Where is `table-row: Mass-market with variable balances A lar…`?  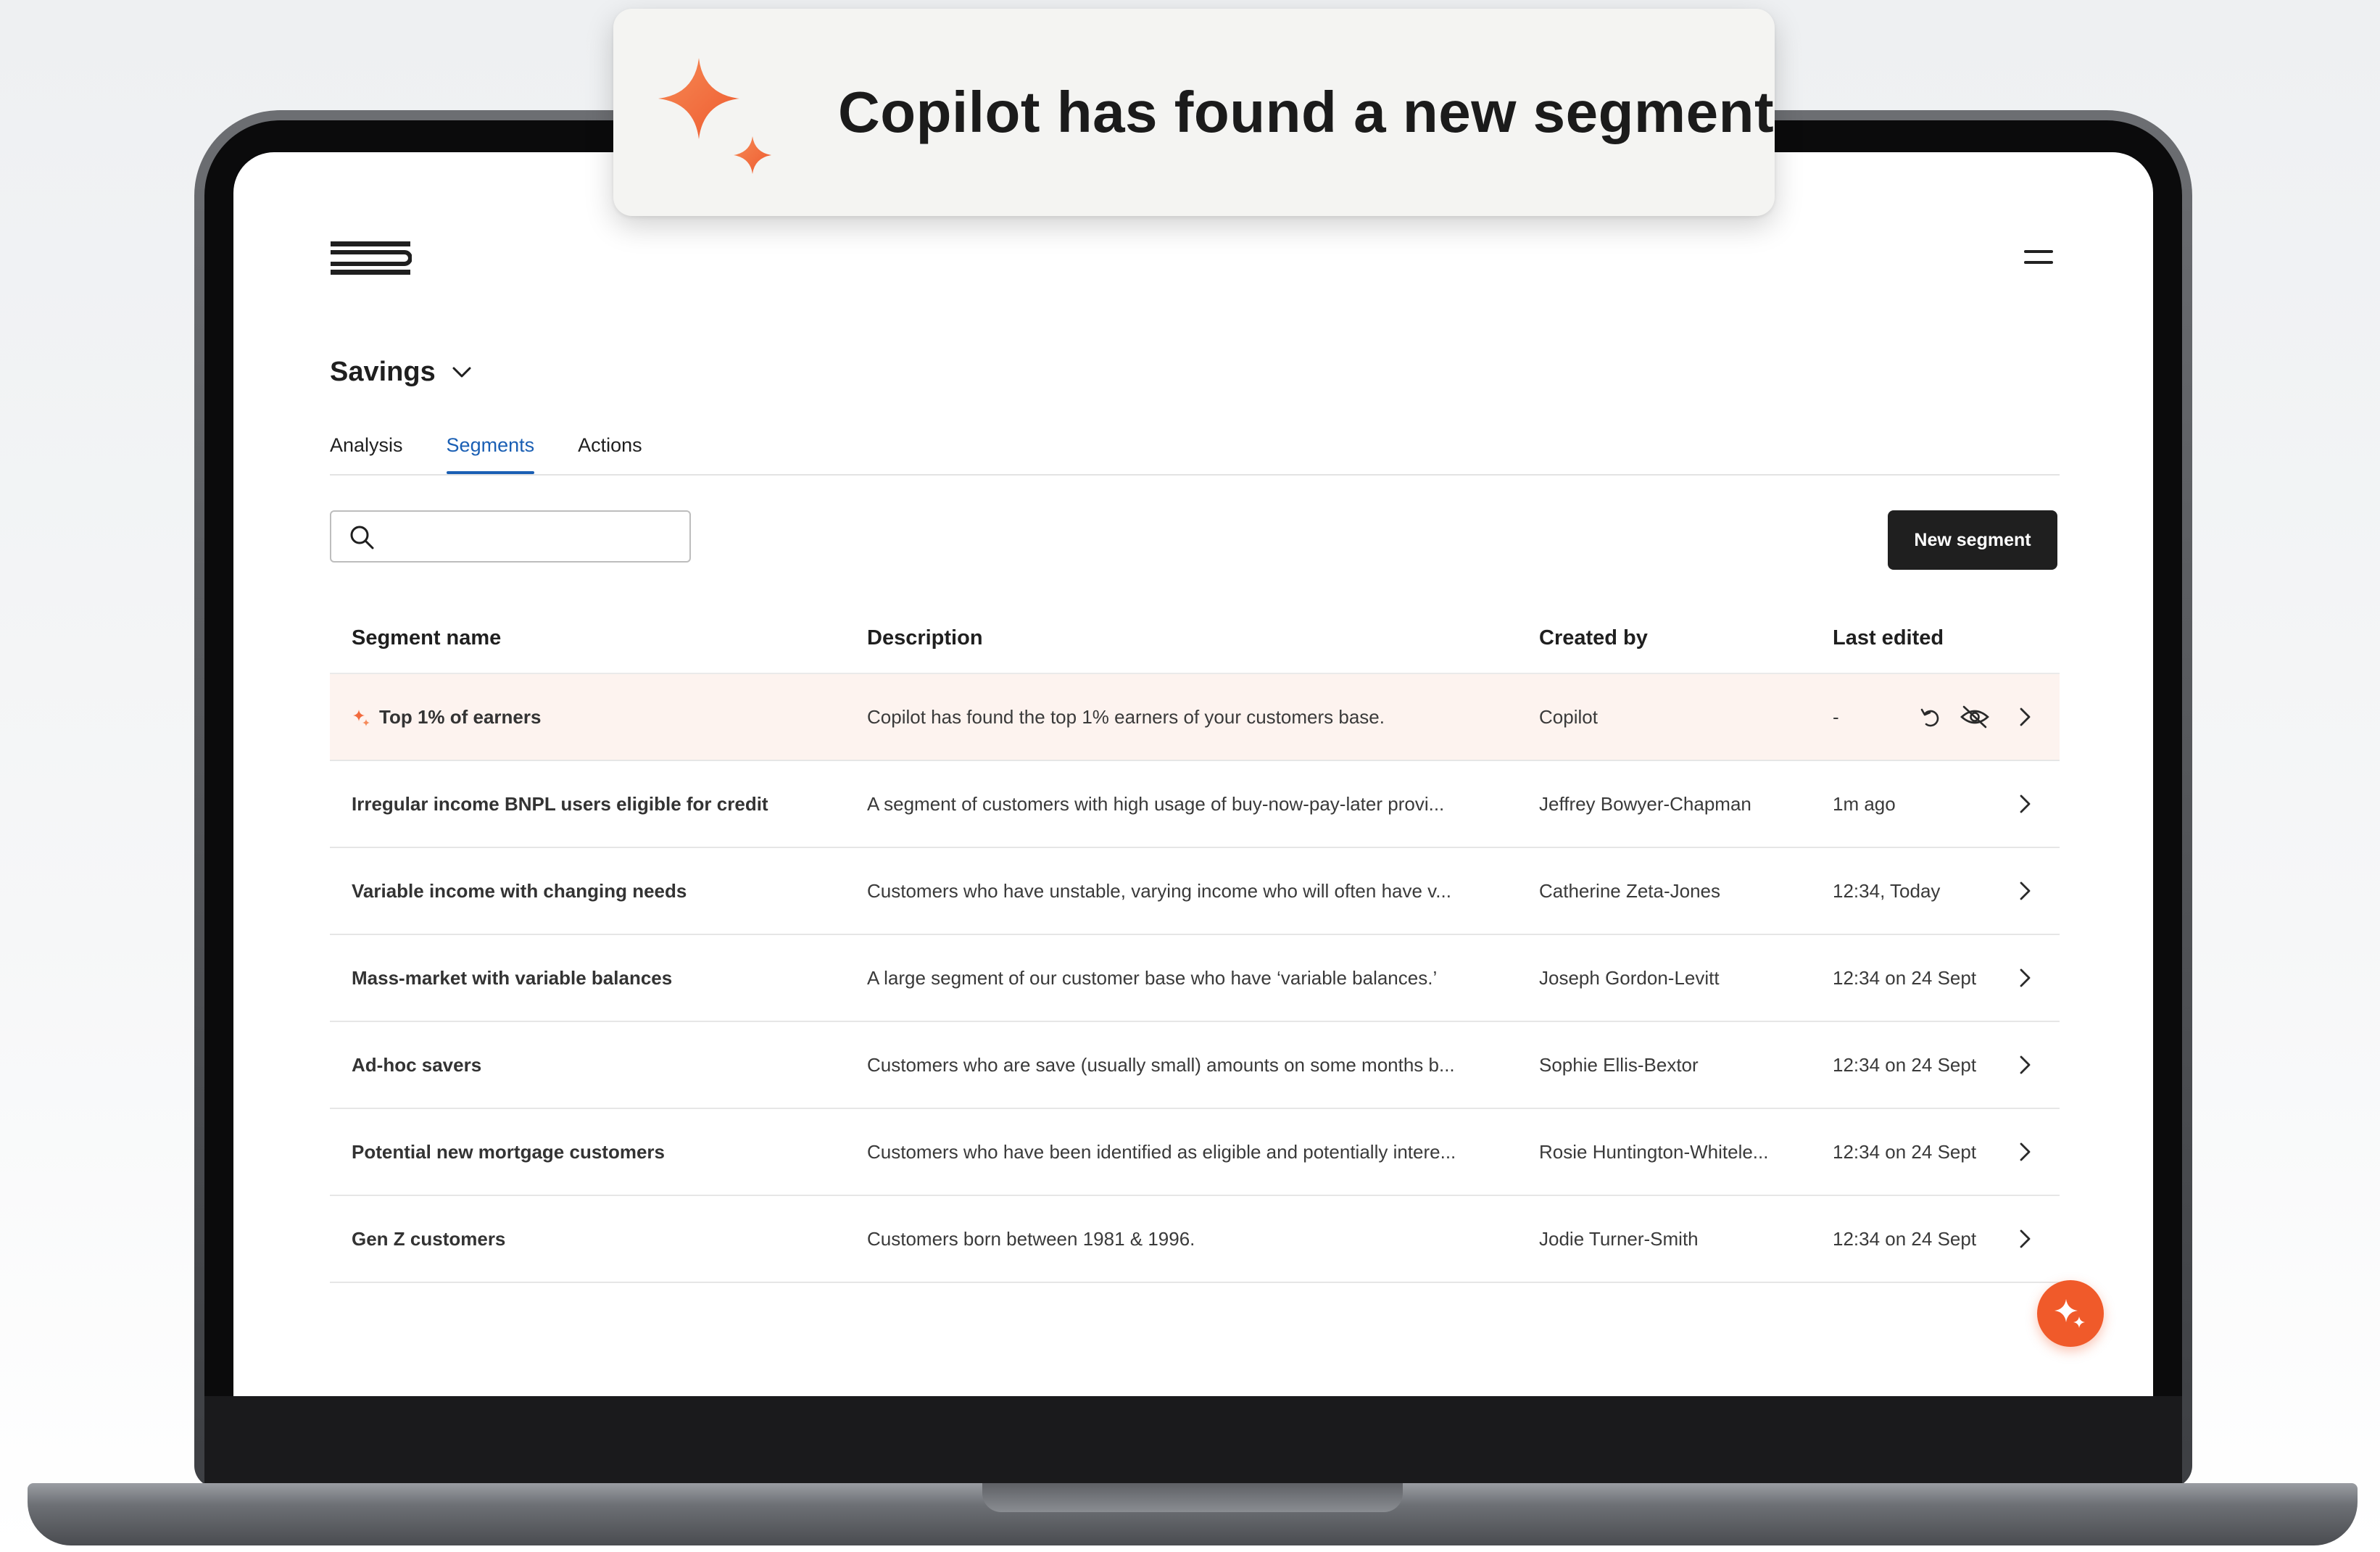
table-row: Mass-market with variable balances A lar… is located at coordinates (1195, 978).